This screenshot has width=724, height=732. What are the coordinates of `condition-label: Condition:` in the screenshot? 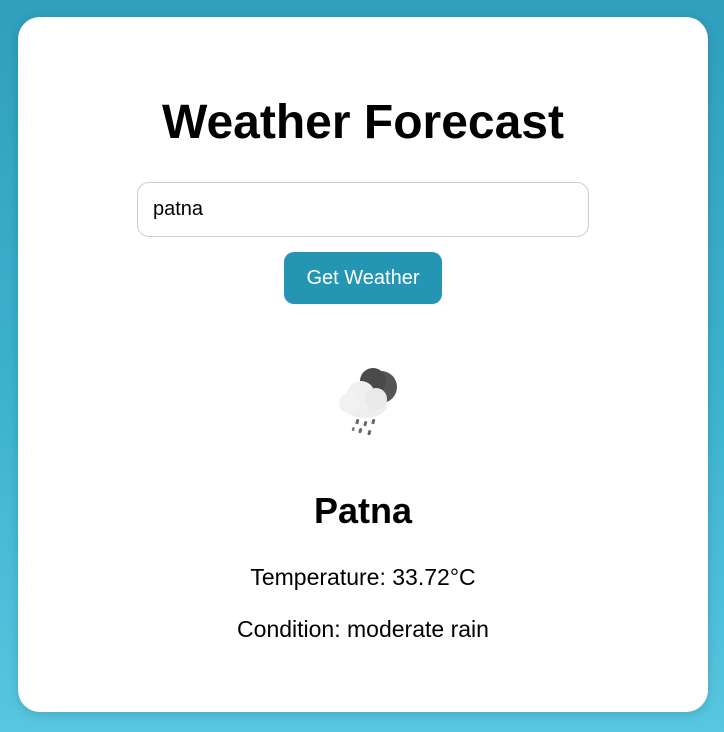 It's located at (289, 629).